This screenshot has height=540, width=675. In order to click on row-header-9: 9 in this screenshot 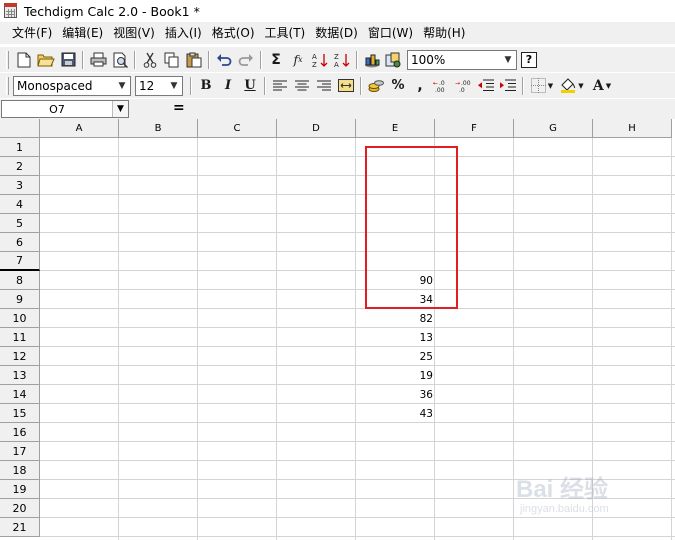, I will do `click(20, 299)`.